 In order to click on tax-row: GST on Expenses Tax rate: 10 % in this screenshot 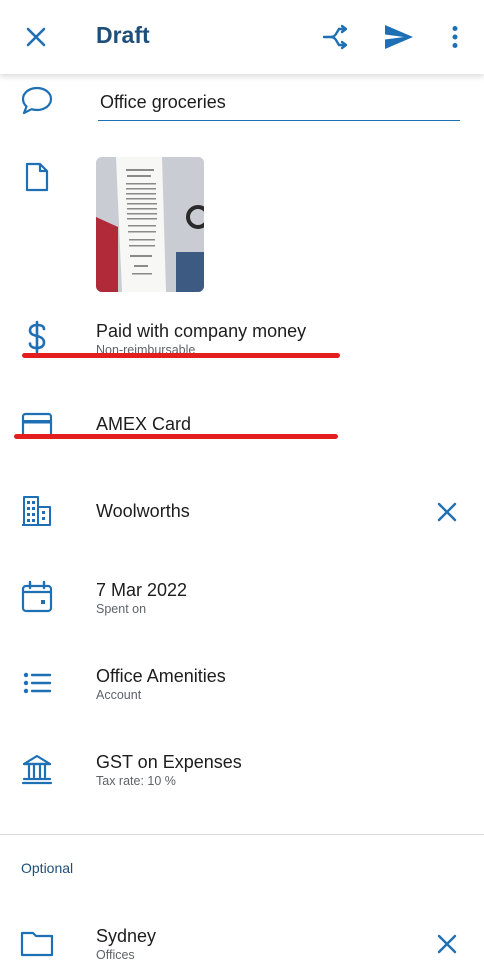, I will do `click(242, 770)`.